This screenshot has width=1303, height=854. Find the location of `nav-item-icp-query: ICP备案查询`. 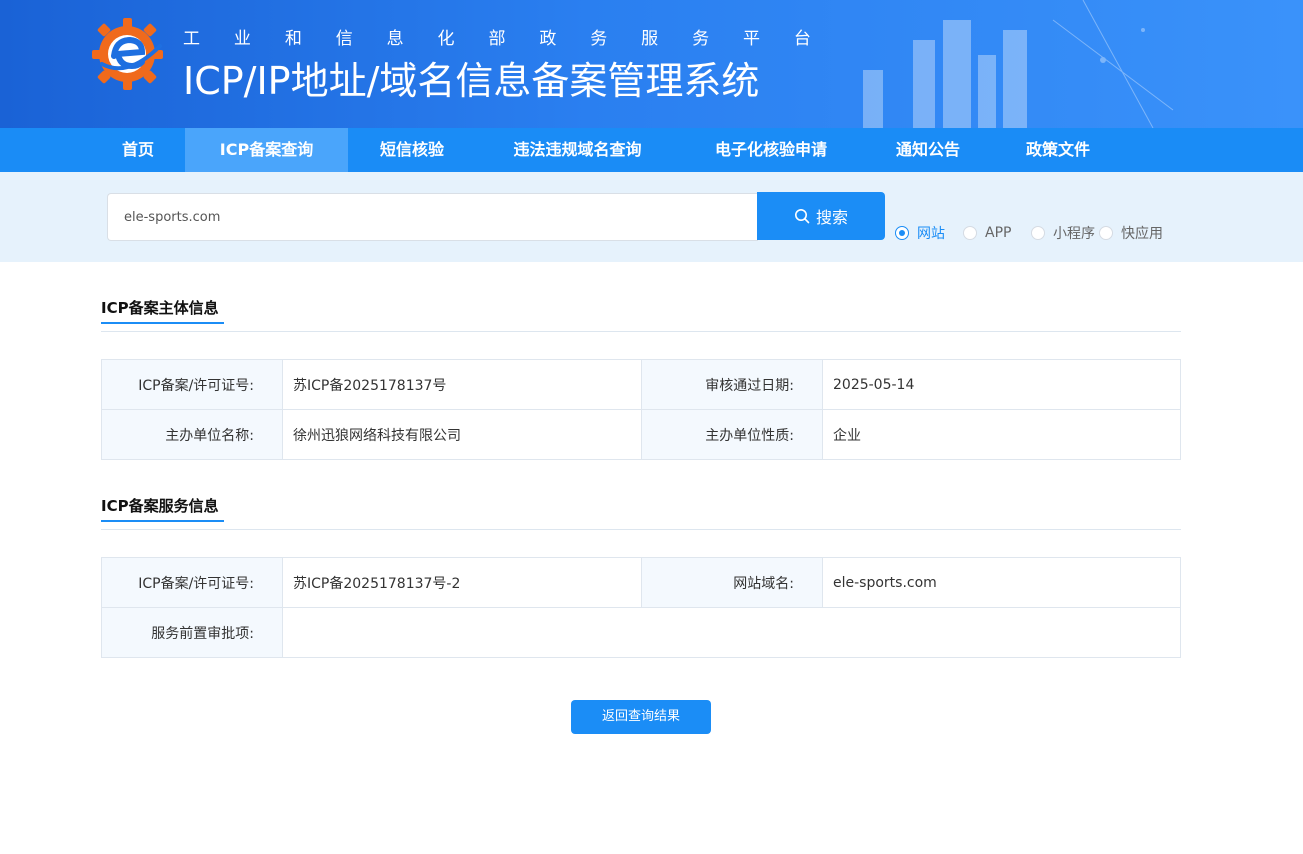

nav-item-icp-query: ICP备案查询 is located at coordinates (266, 150).